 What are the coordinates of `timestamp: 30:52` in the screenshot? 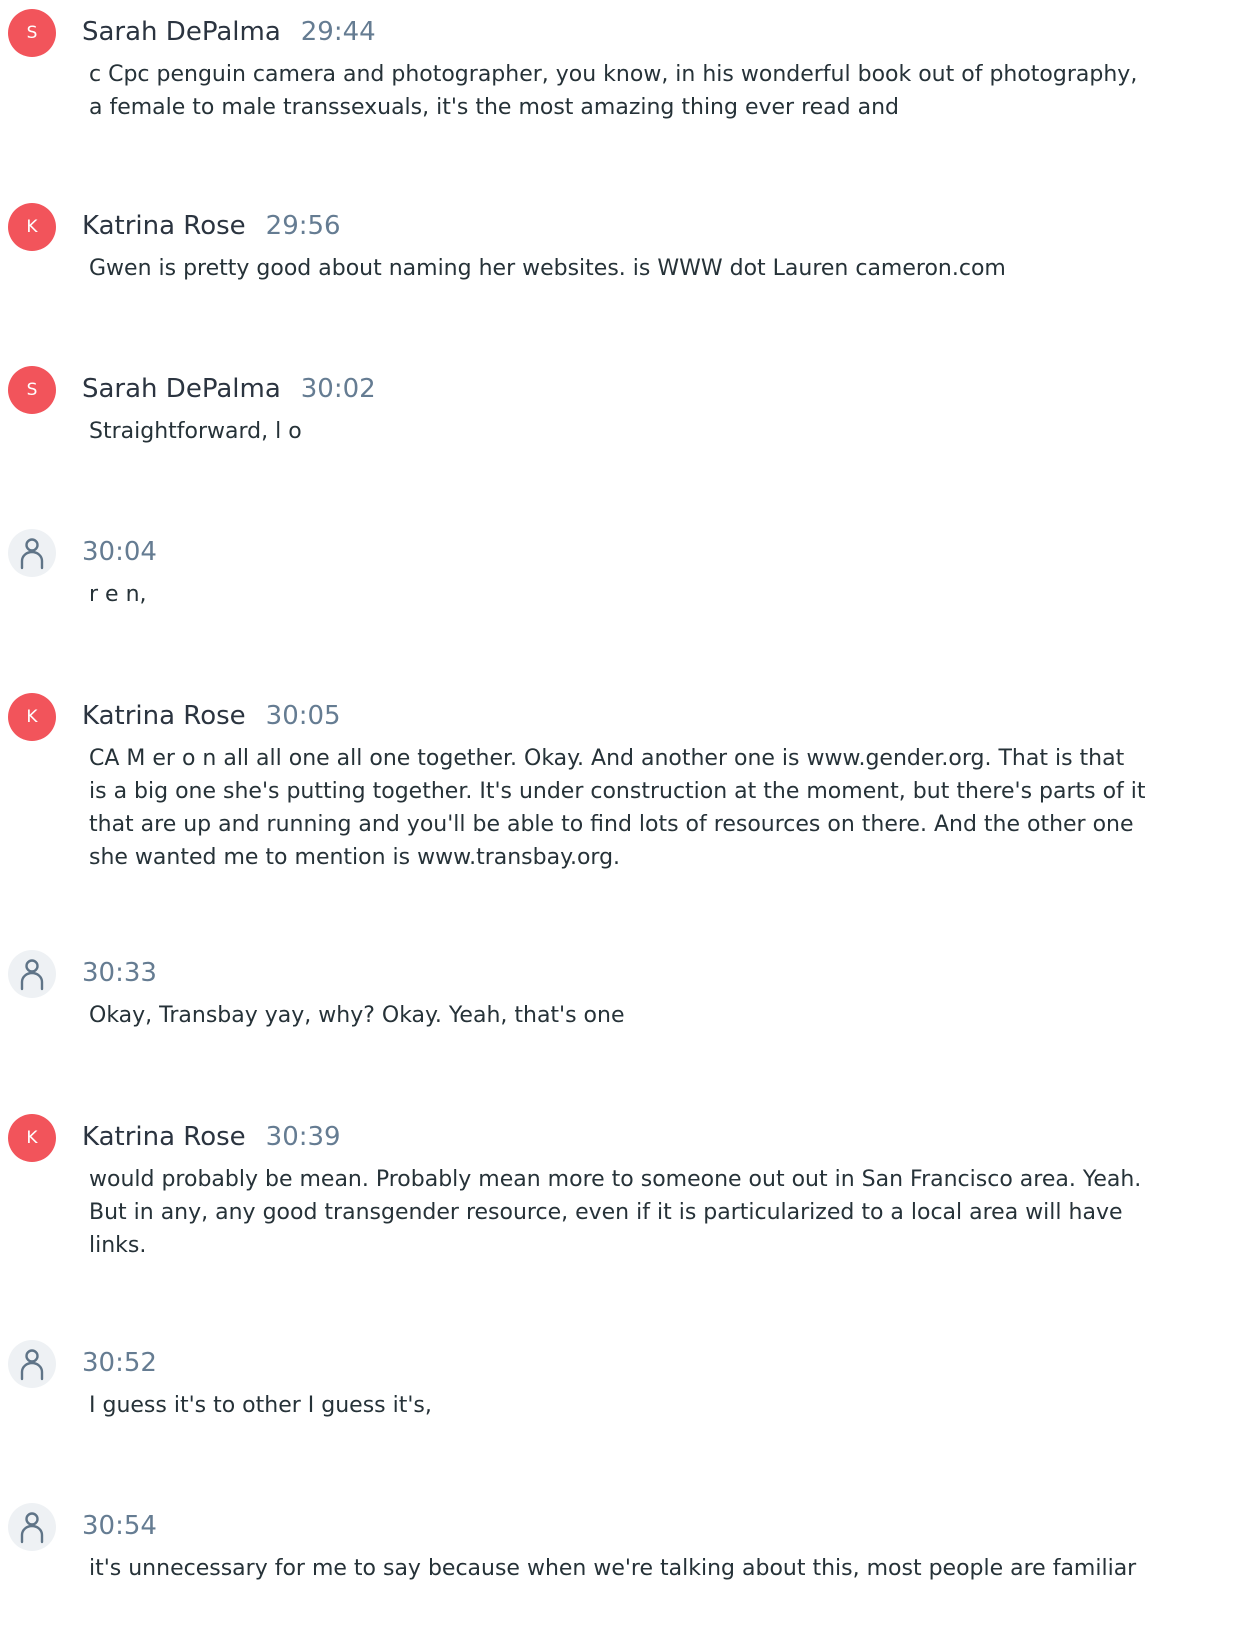 It's located at (119, 1363).